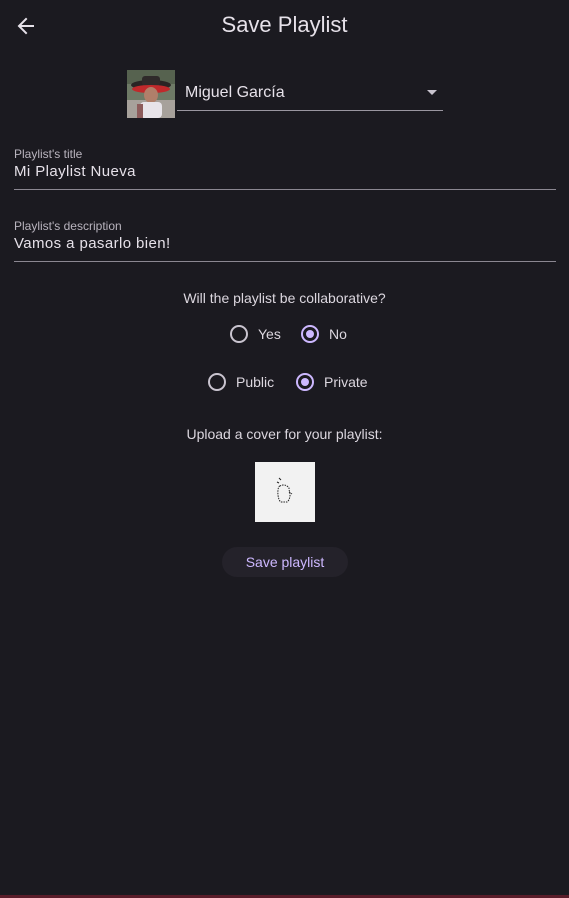 The image size is (569, 898). Describe the element at coordinates (68, 226) in the screenshot. I see `playlist-description-label: Playlist's description` at that location.